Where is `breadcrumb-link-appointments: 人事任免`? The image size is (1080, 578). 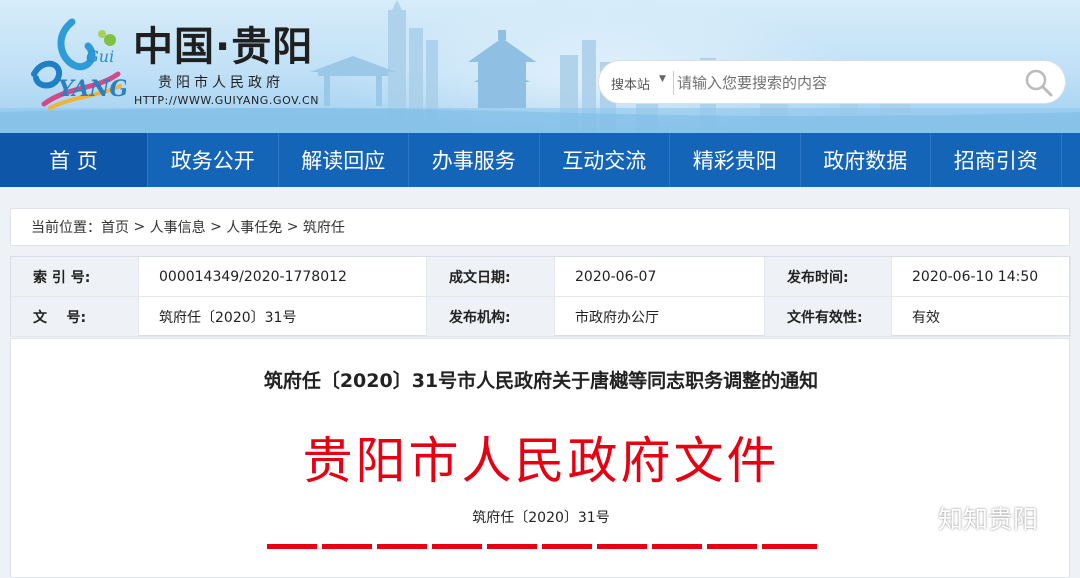
breadcrumb-link-appointments: 人事任免 is located at coordinates (254, 227).